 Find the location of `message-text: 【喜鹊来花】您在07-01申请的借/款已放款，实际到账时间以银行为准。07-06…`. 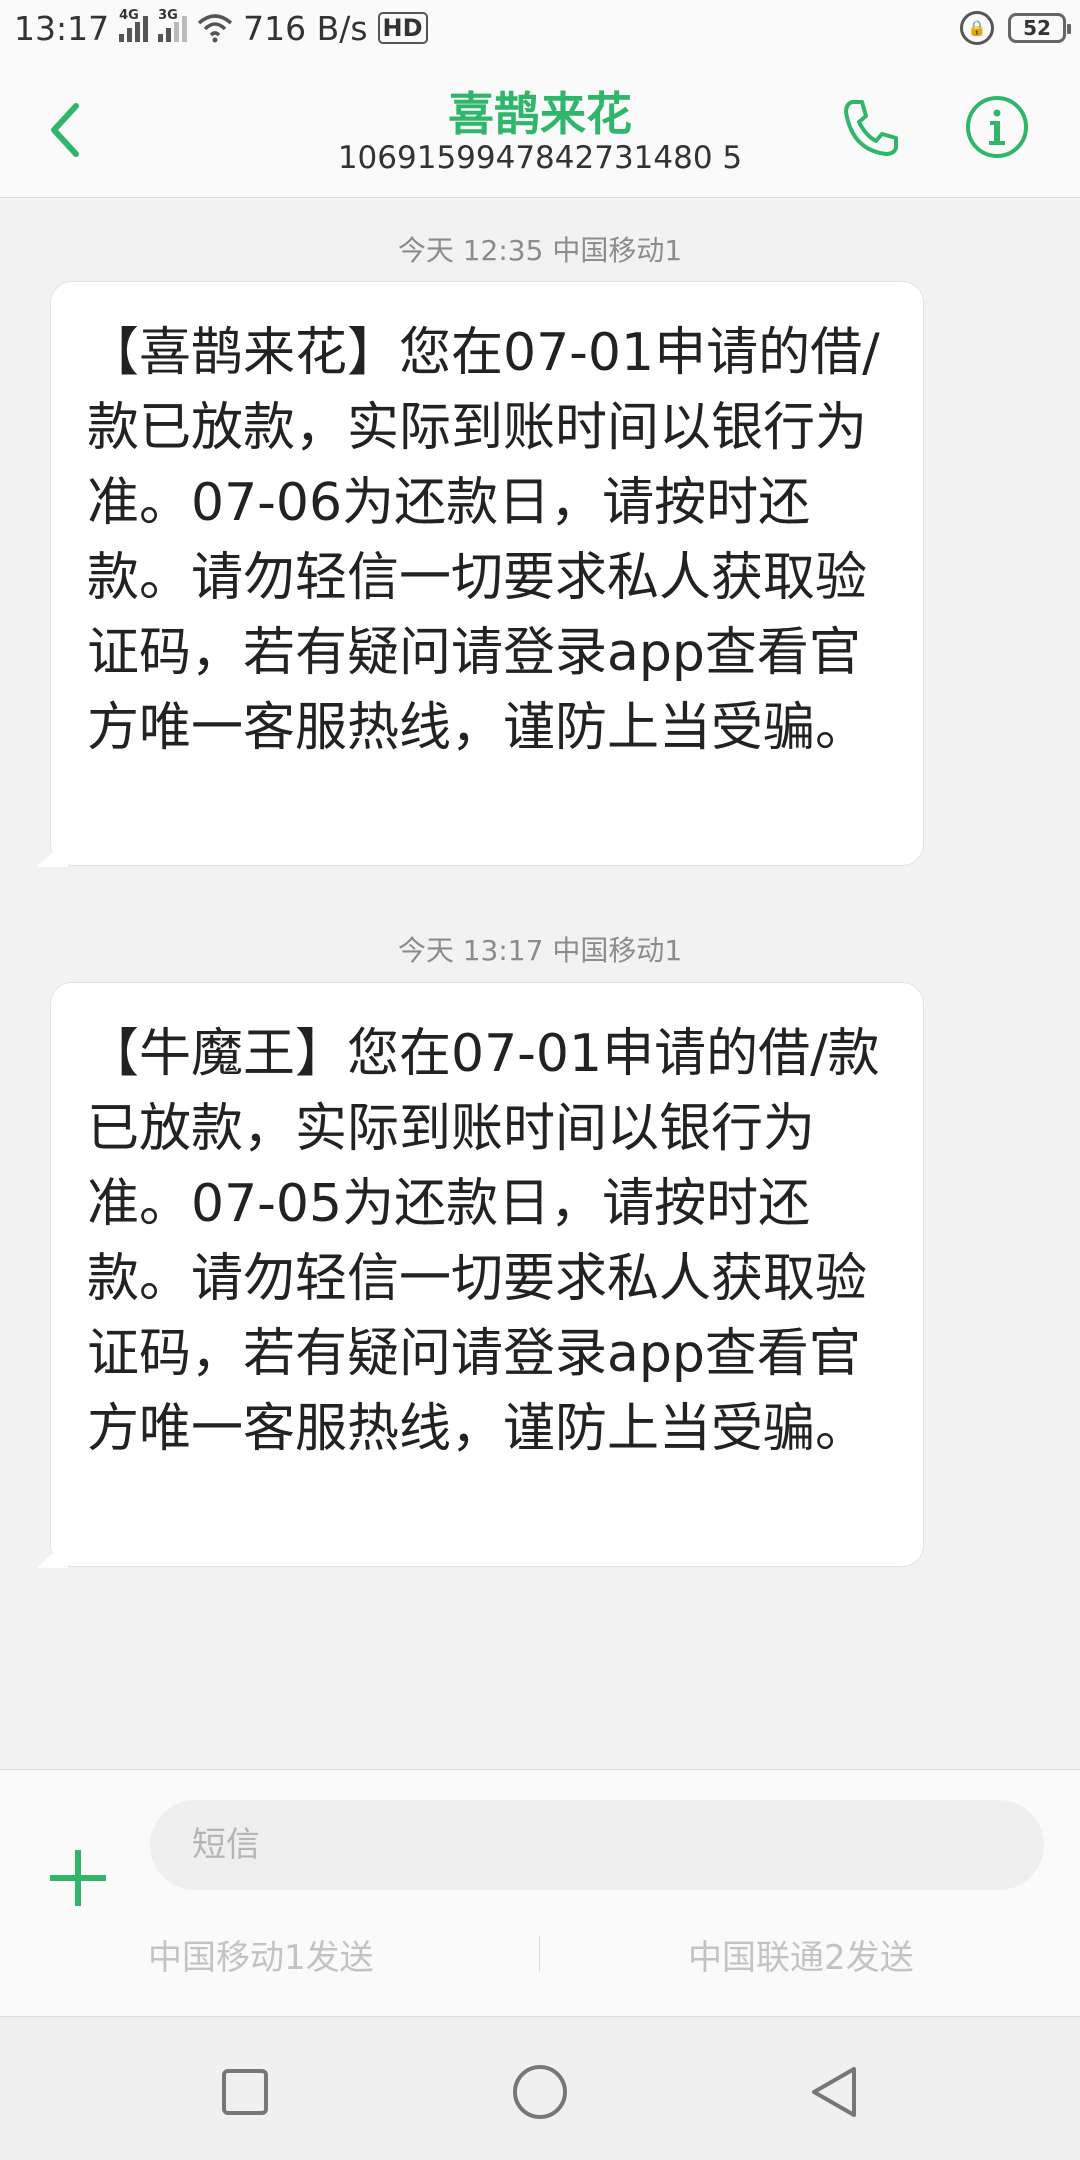

message-text: 【喜鹊来花】您在07-01申请的借/款已放款，实际到账时间以银行为准。07-06… is located at coordinates (483, 540).